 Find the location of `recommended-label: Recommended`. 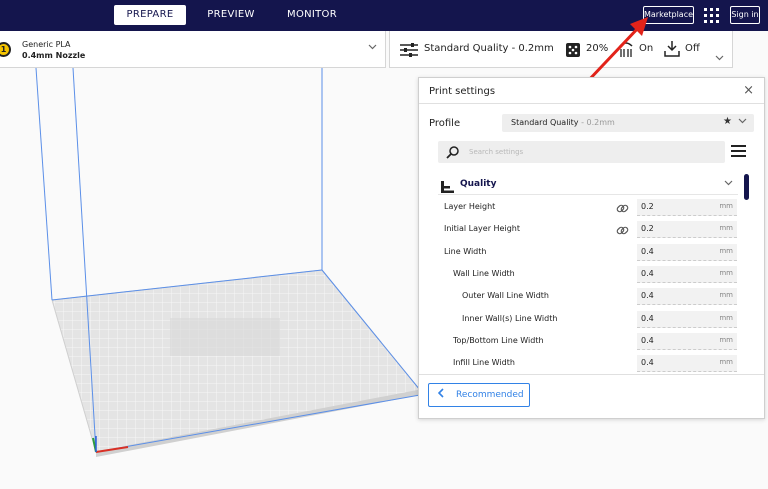

recommended-label: Recommended is located at coordinates (490, 395).